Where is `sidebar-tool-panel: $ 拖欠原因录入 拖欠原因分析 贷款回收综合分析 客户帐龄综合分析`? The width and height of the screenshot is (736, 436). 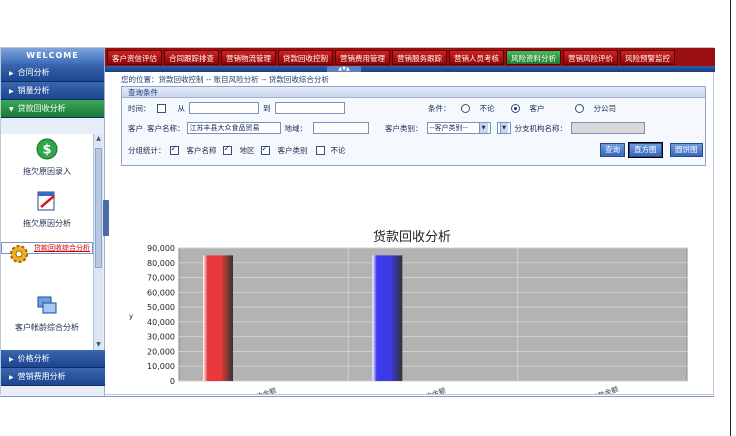
sidebar-tool-panel: $ 拖欠原因录入 拖欠原因分析 贷款回收综合分析 客户帐龄综合分析 is located at coordinates (47, 242).